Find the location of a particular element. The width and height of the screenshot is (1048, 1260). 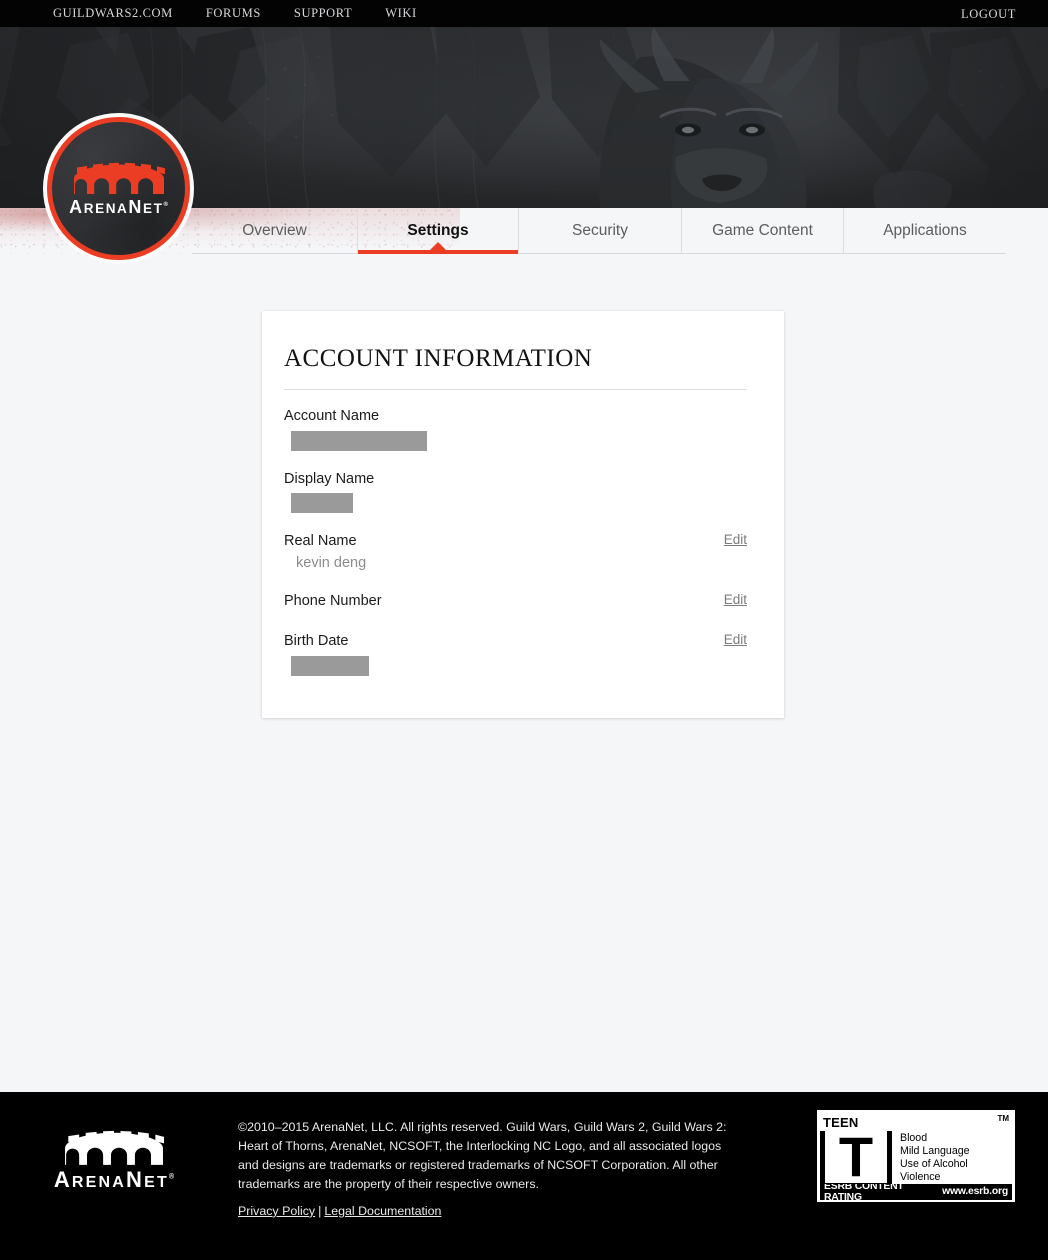

tab-security: Security is located at coordinates (600, 231).